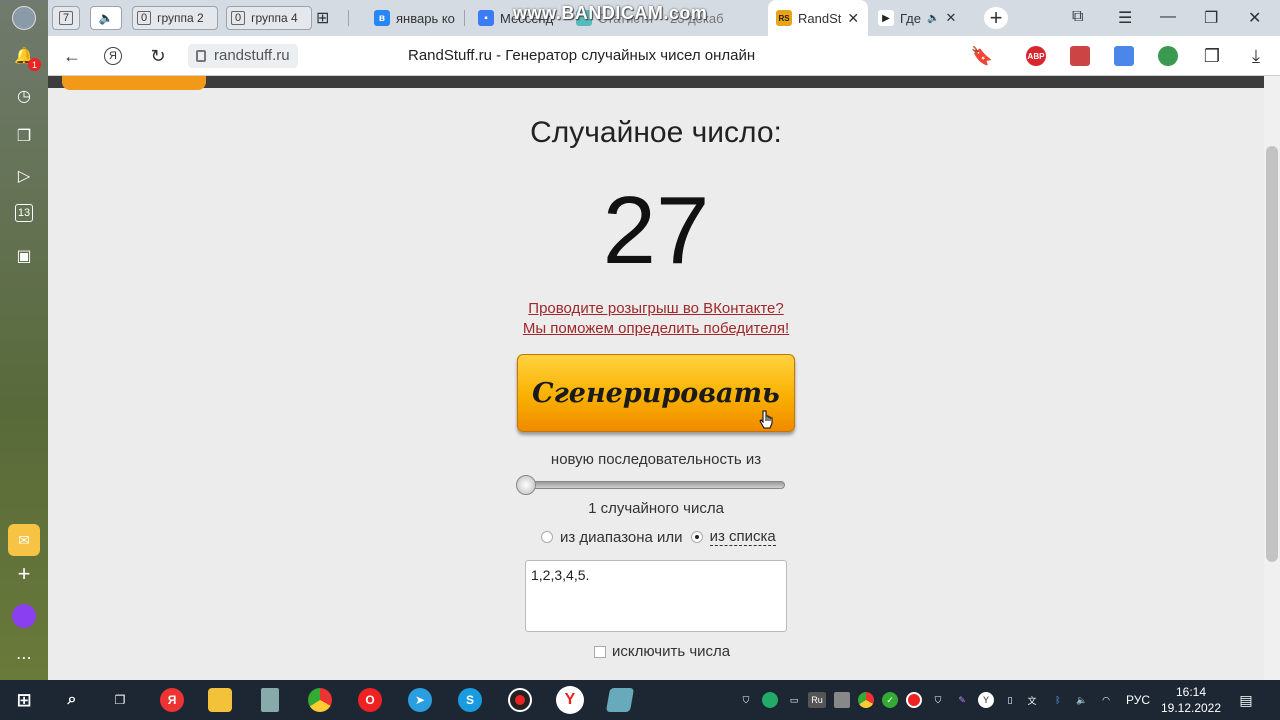 The width and height of the screenshot is (1280, 720). Describe the element at coordinates (520, 700) in the screenshot. I see `bandicam-icon` at that location.